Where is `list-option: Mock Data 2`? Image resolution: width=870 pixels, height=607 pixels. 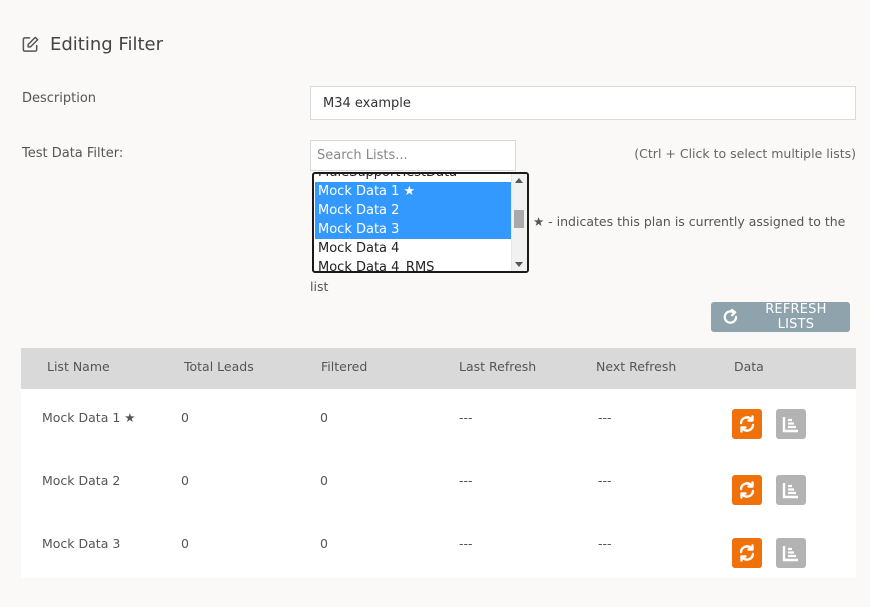
list-option: Mock Data 2 is located at coordinates (413, 210).